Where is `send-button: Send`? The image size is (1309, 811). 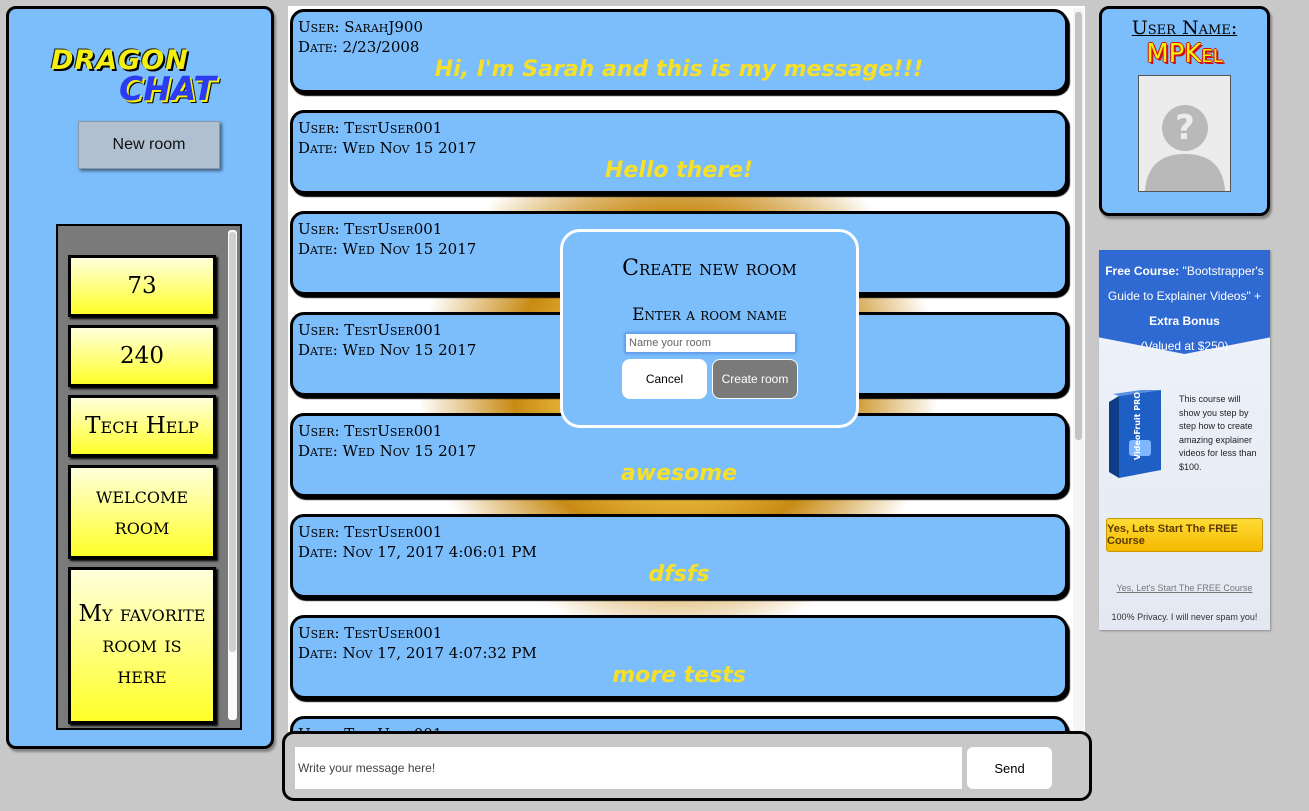 send-button: Send is located at coordinates (1009, 768).